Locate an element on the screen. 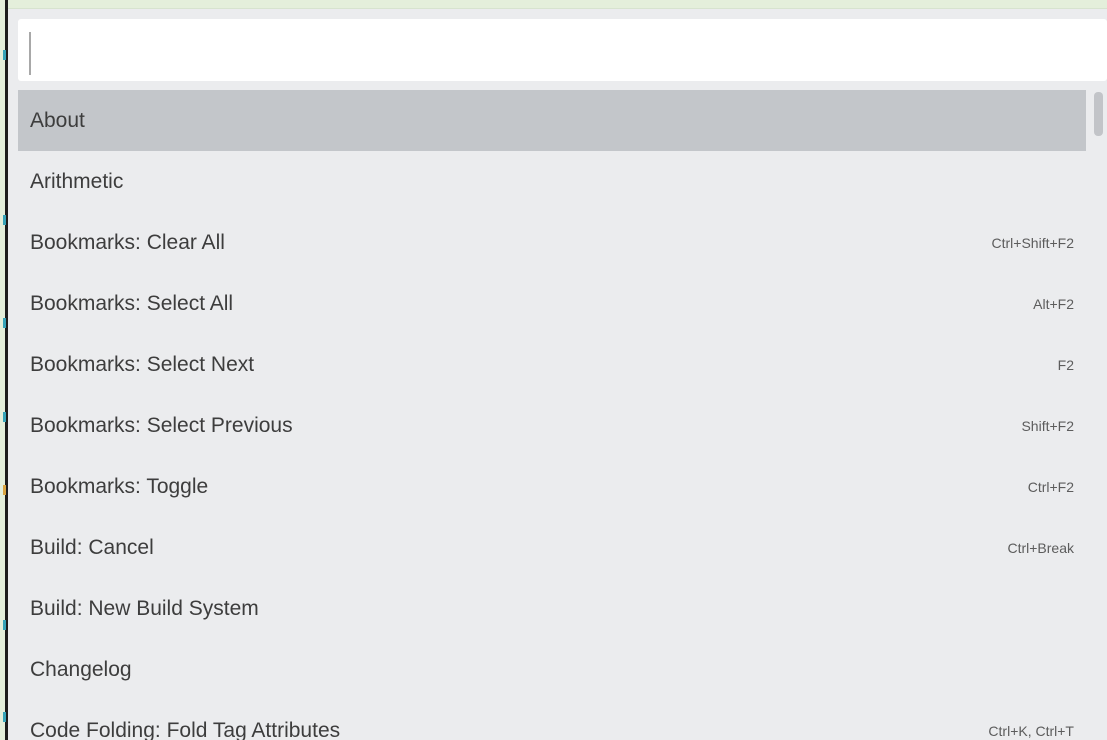  command-search-input is located at coordinates (562, 50).